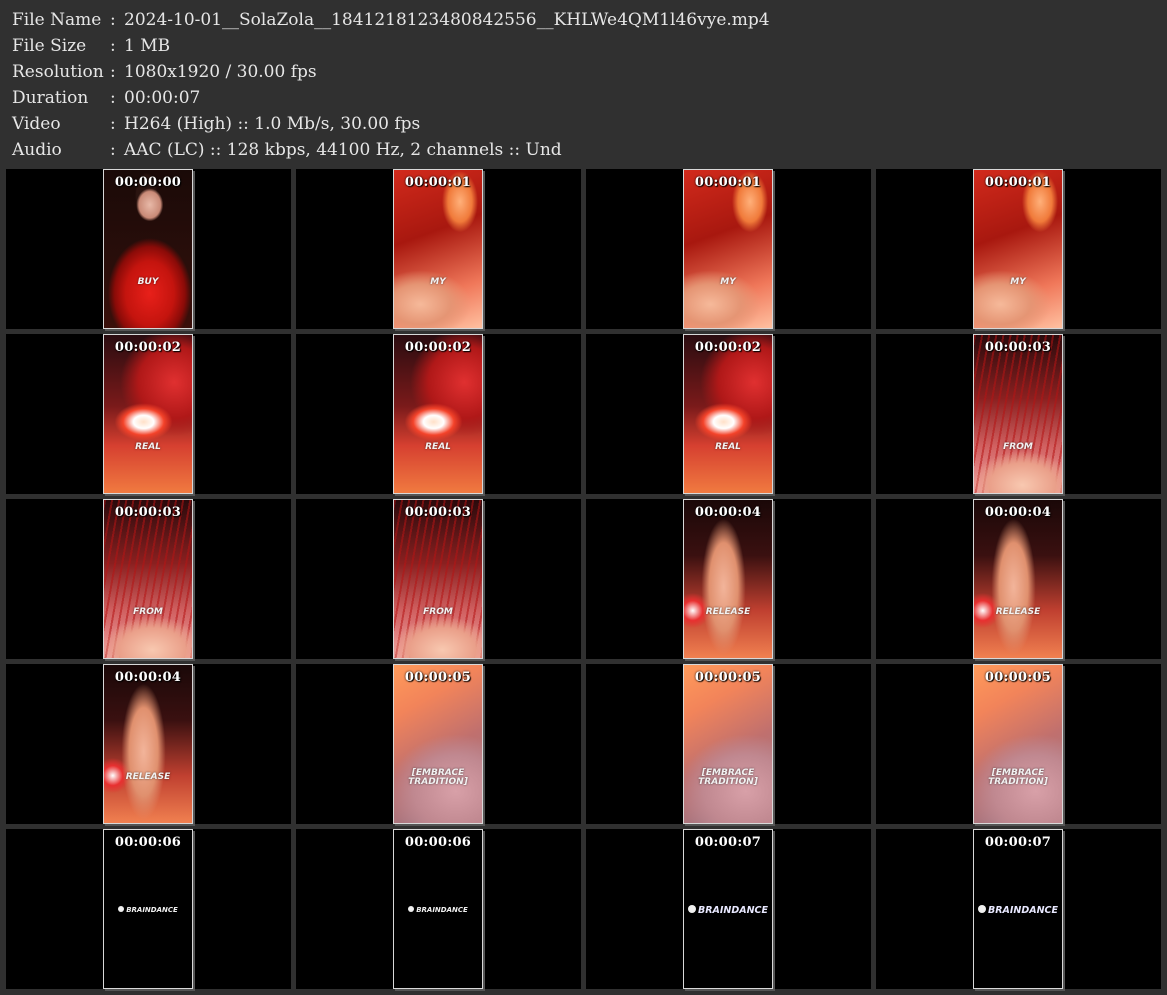  I want to click on thumbnail-cell: 00:00:00 BUY, so click(148, 249).